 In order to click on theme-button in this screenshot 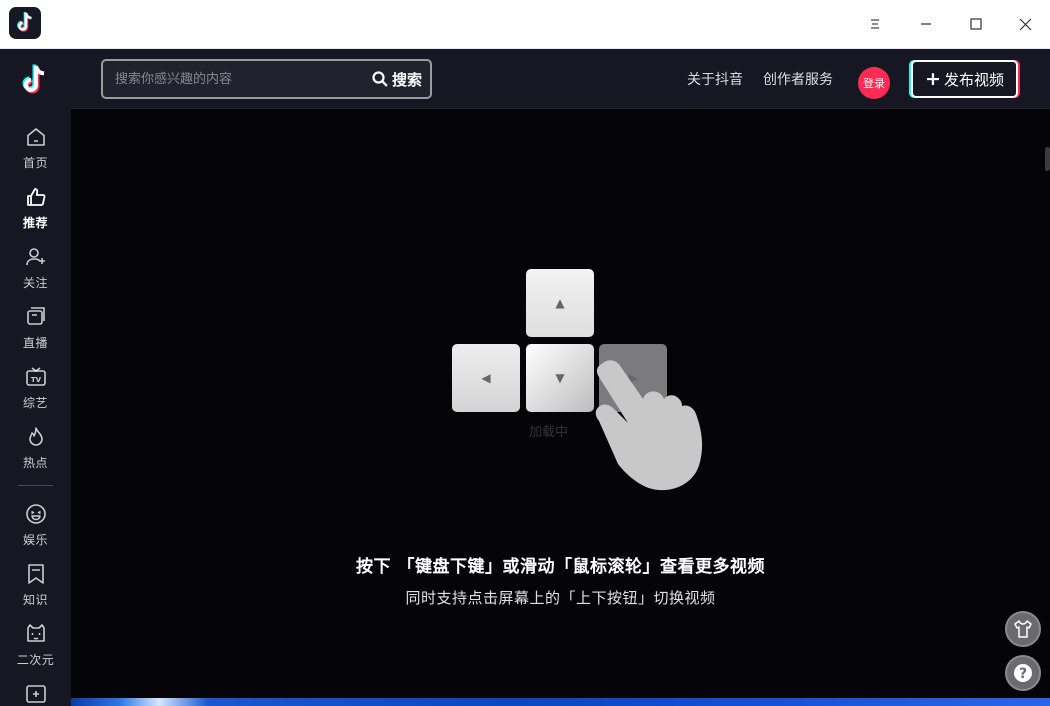, I will do `click(1023, 629)`.